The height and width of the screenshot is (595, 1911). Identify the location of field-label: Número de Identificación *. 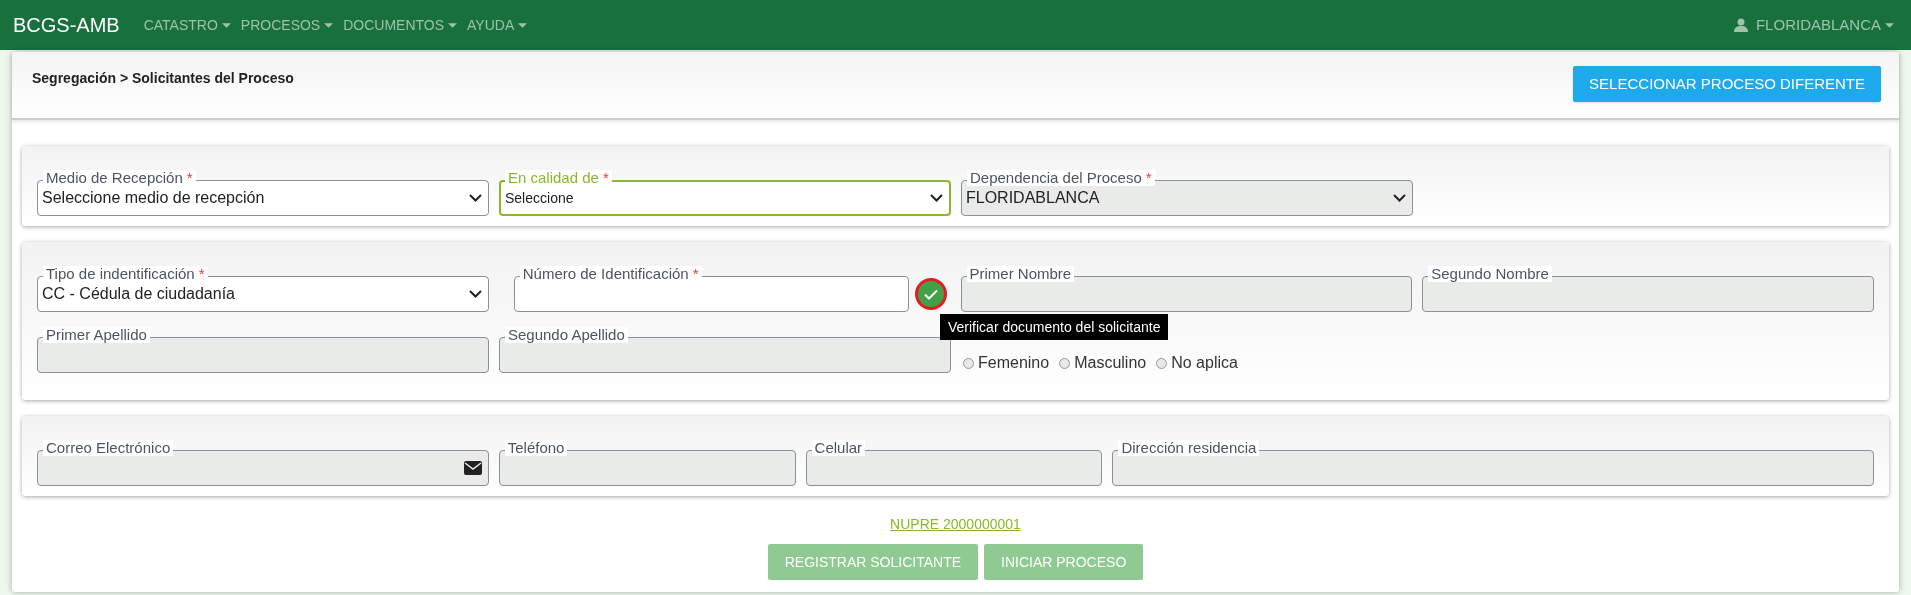
(610, 274).